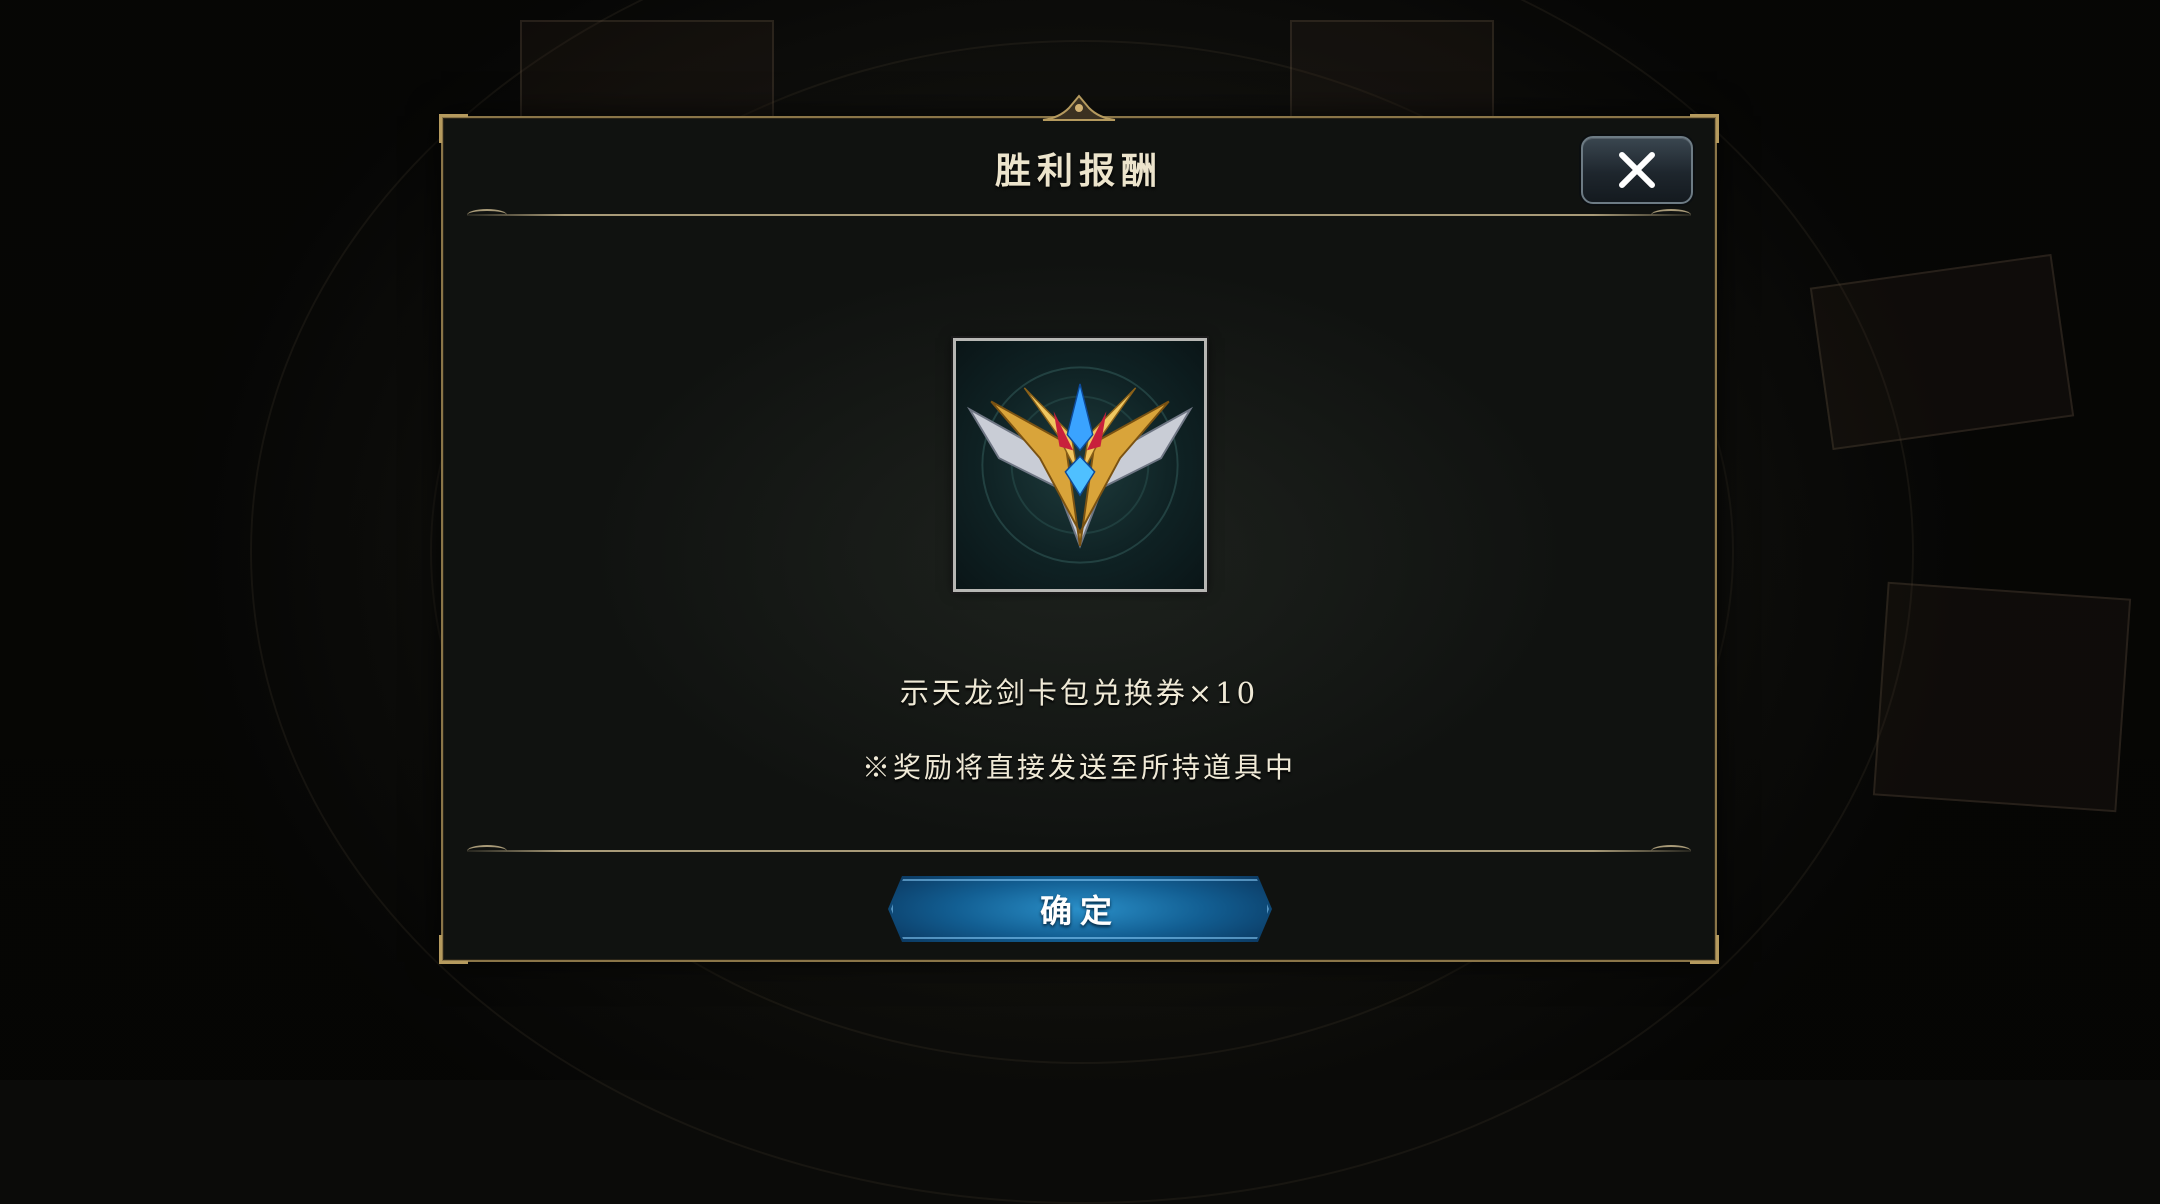  I want to click on reward-delivery-note: ※奖励将直接发送至所持道具中, so click(1078, 767).